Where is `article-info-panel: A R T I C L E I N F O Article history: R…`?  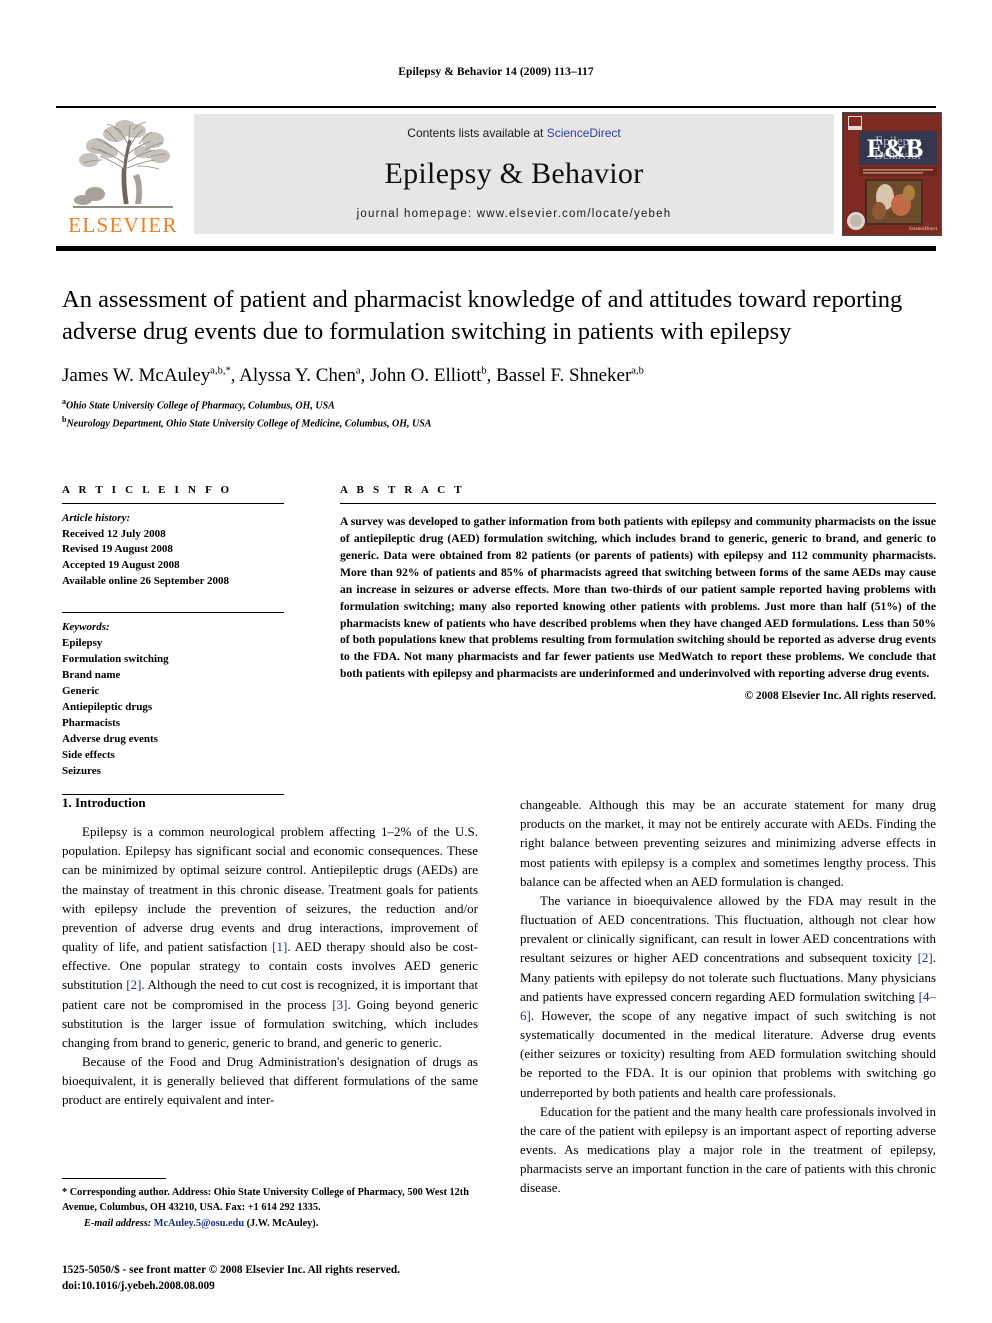 article-info-panel: A R T I C L E I N F O Article history: R… is located at coordinates (173, 640).